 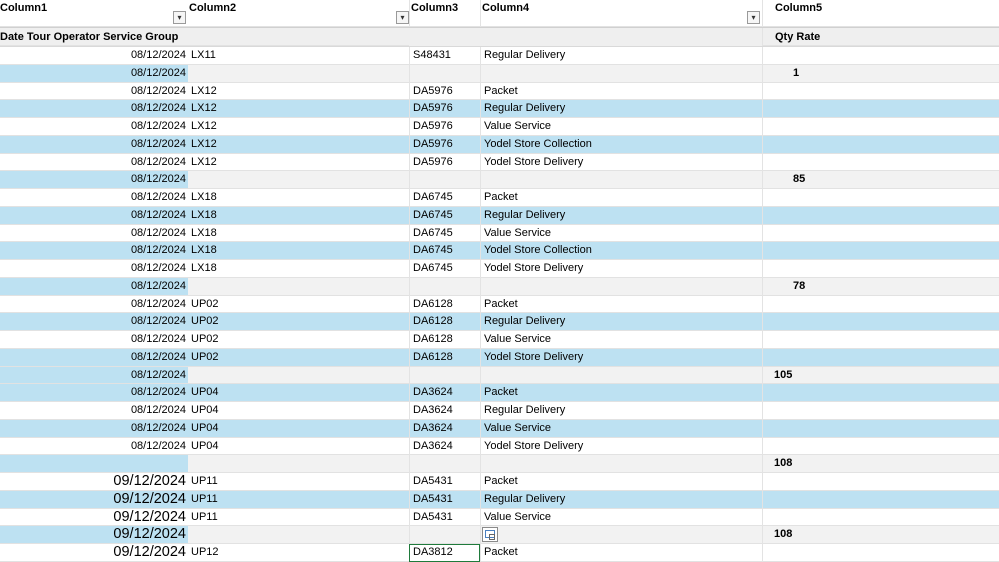 What do you see at coordinates (298, 56) in the screenshot?
I see `cell-2: LX11` at bounding box center [298, 56].